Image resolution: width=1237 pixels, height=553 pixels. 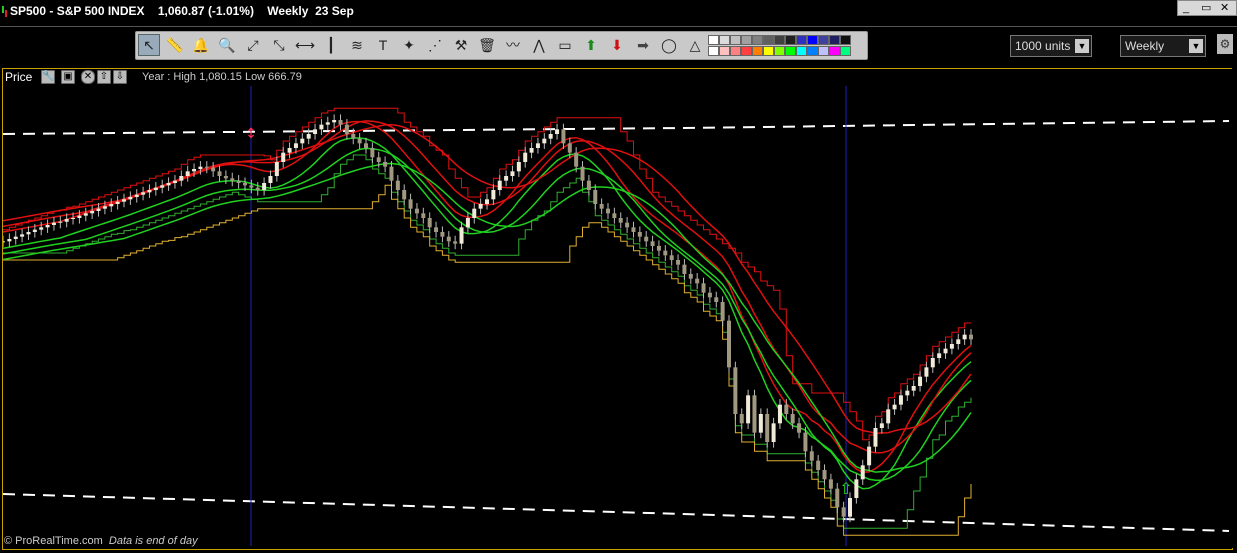 I want to click on text-tool: T, so click(x=383, y=45).